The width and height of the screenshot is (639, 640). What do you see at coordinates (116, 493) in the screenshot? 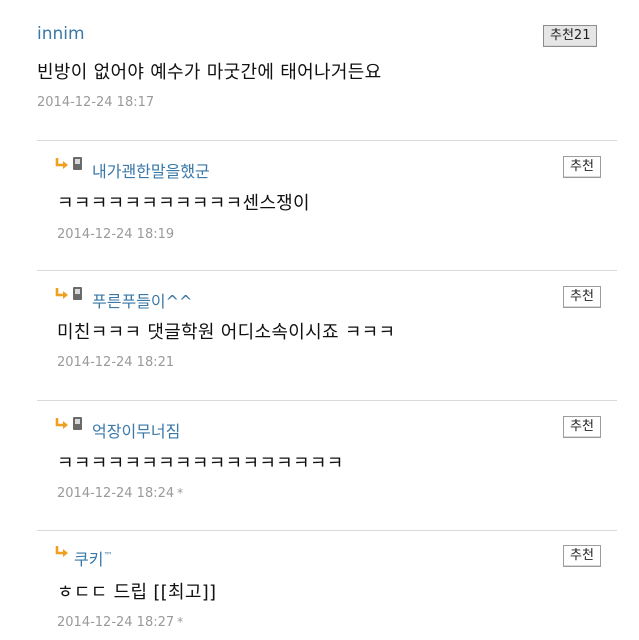
I see `comment-date-text: 2014-12-24 18:24` at bounding box center [116, 493].